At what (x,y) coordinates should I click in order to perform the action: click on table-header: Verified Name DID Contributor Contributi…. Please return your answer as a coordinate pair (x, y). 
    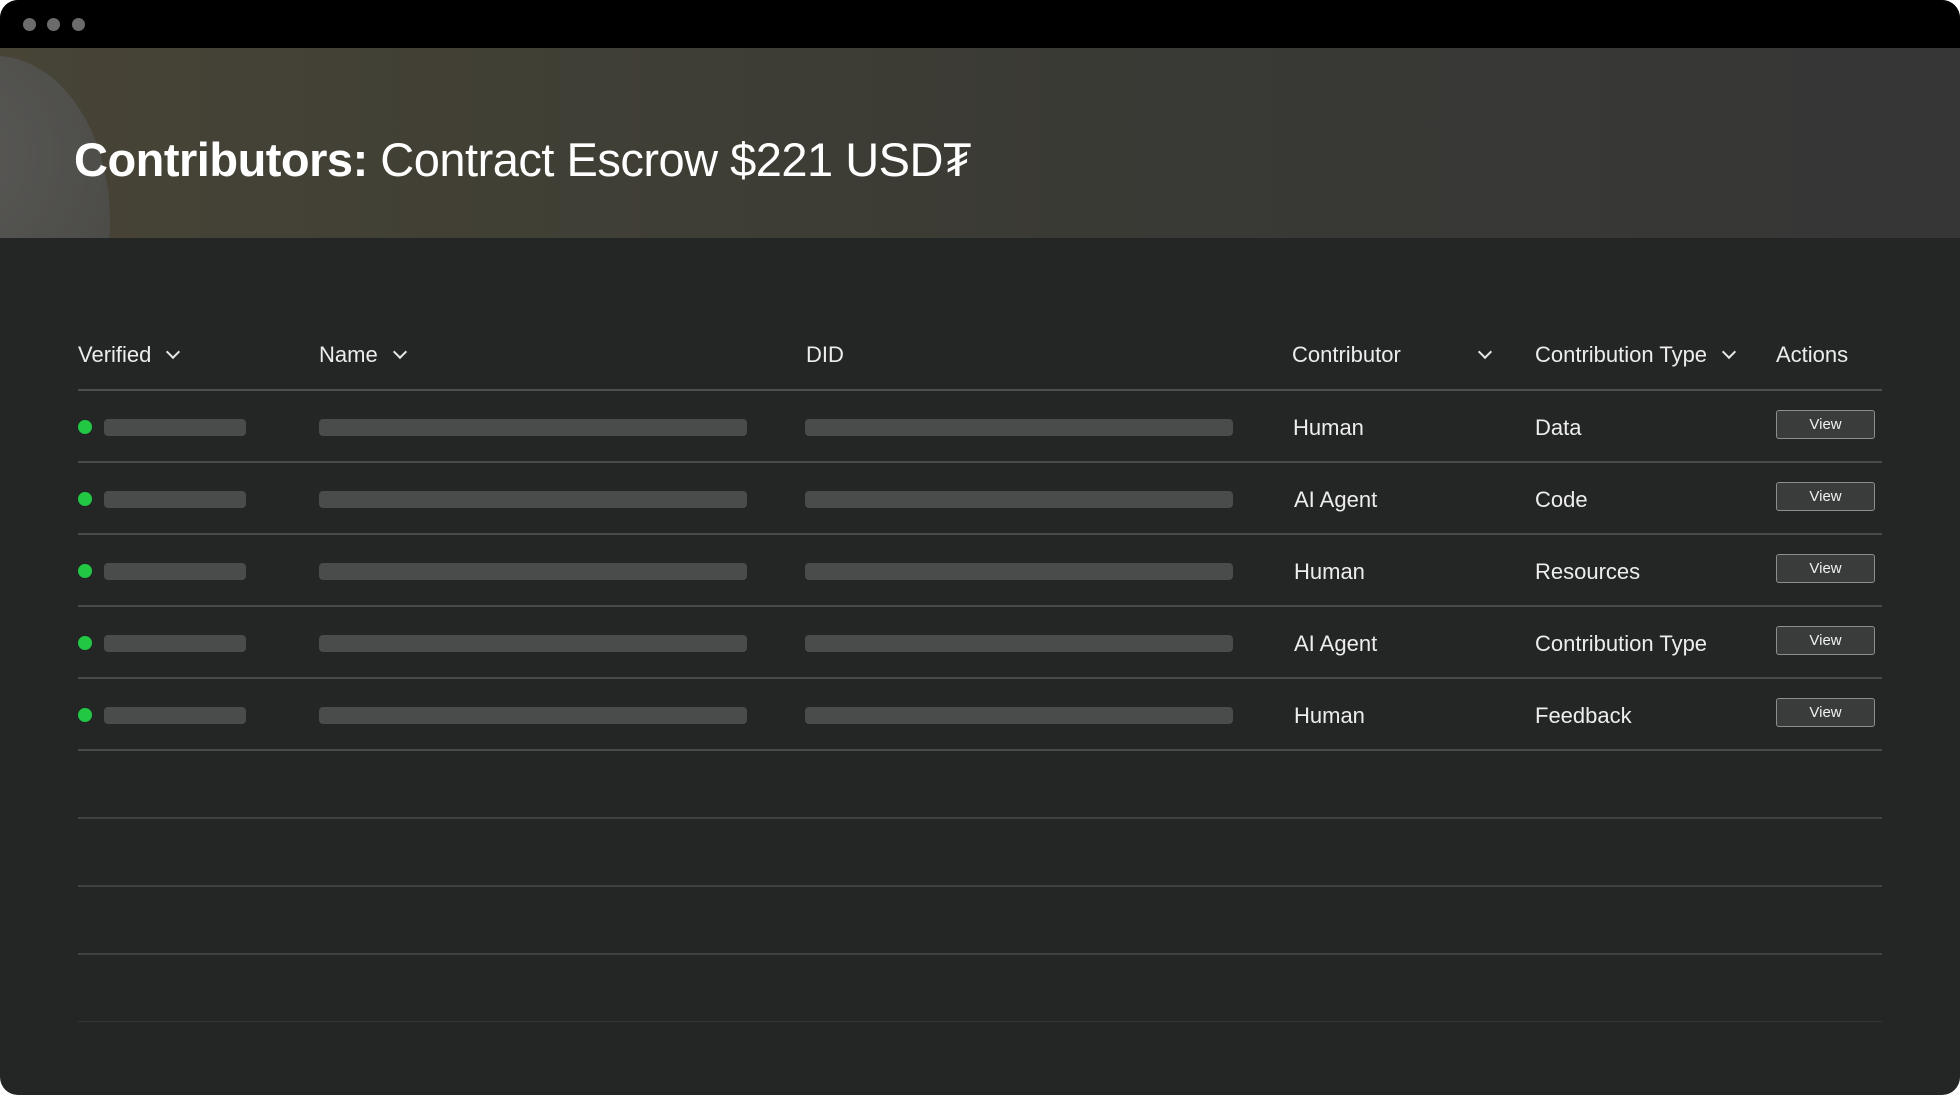
    Looking at the image, I should click on (980, 360).